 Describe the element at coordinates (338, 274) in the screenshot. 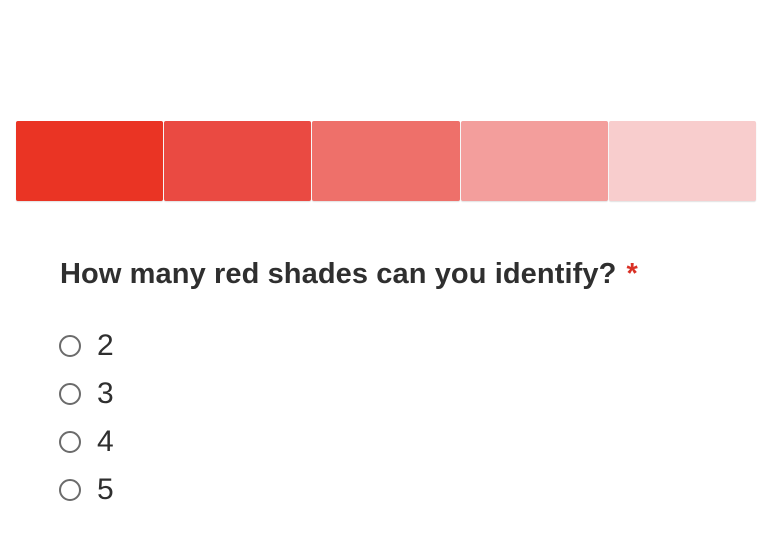

I see `question-text: How many red shades can you identify?` at that location.